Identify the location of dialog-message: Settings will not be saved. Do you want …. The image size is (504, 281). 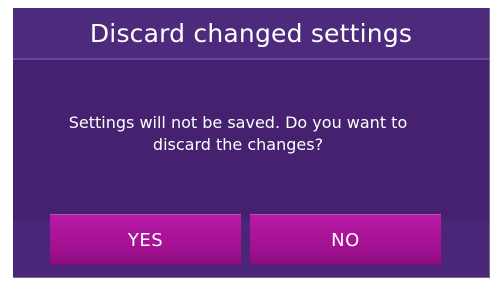
(238, 133).